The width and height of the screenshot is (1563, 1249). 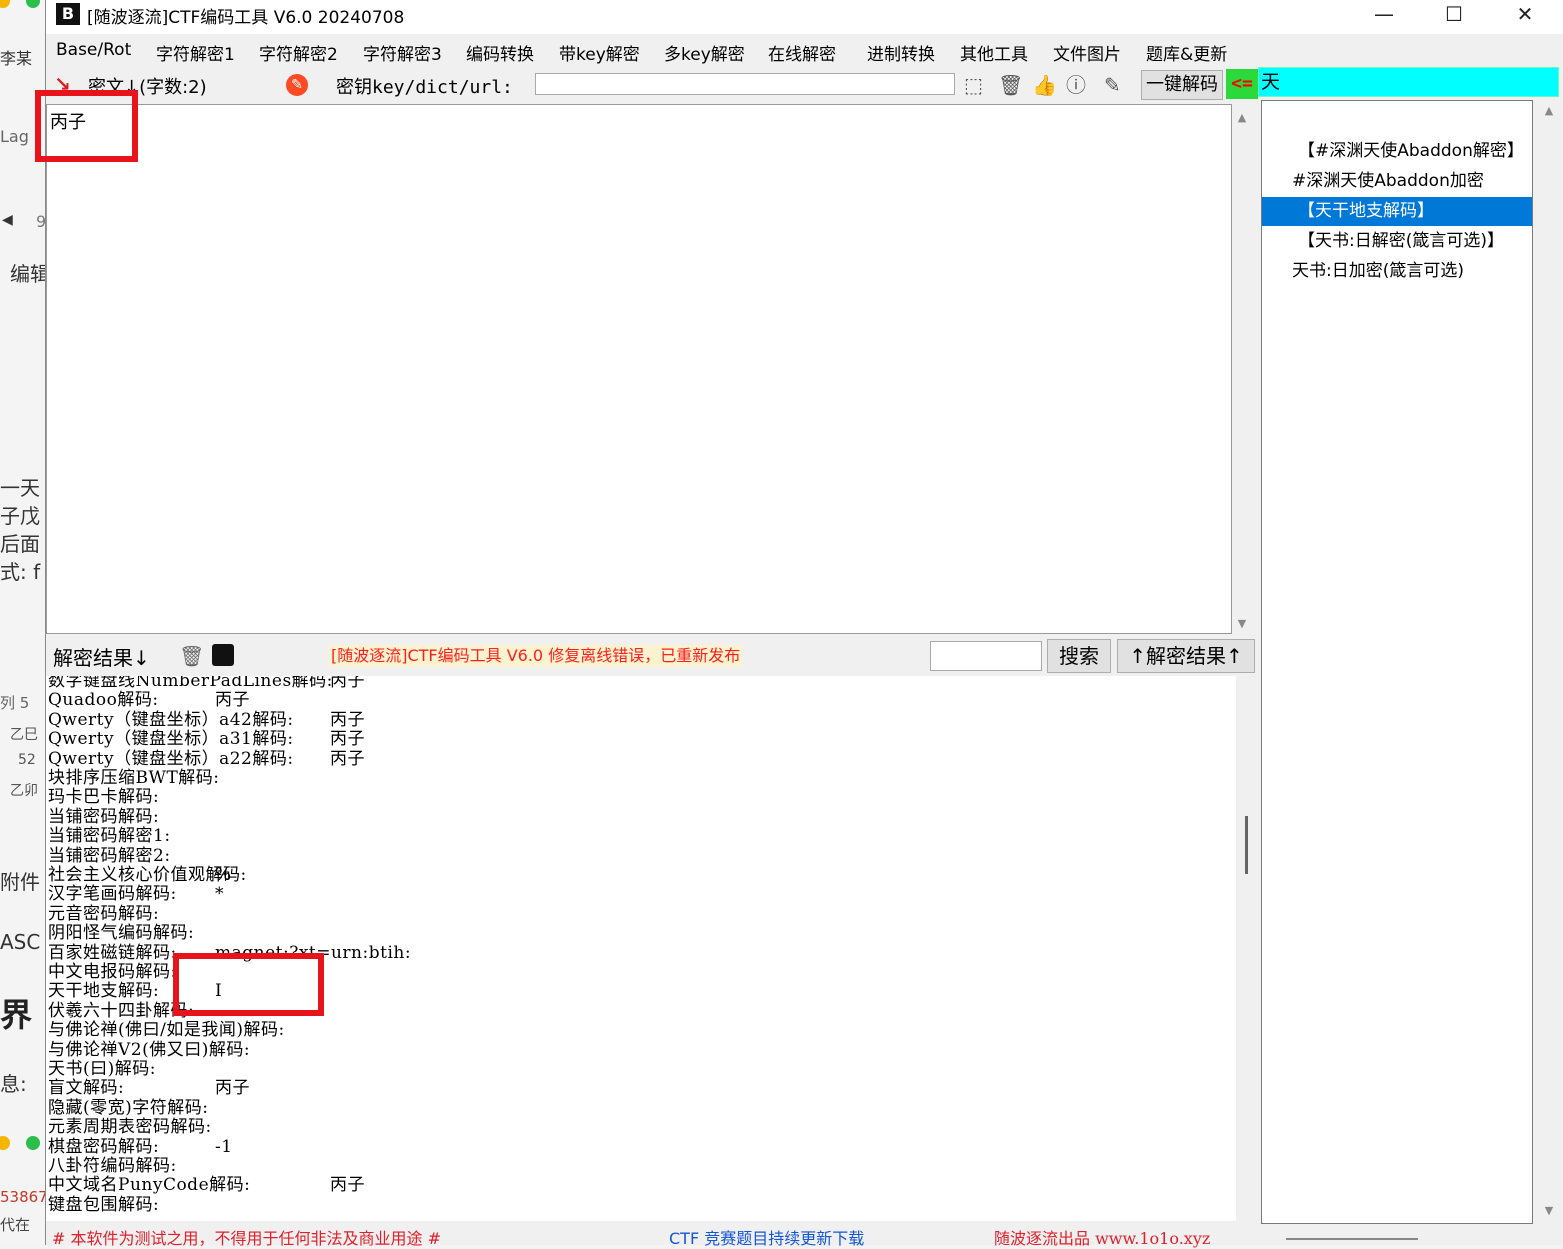 What do you see at coordinates (246, 1238) in the screenshot?
I see `status-disclaimer: # 本软件为测试之用，不得用于任何非法及商业用途 #` at bounding box center [246, 1238].